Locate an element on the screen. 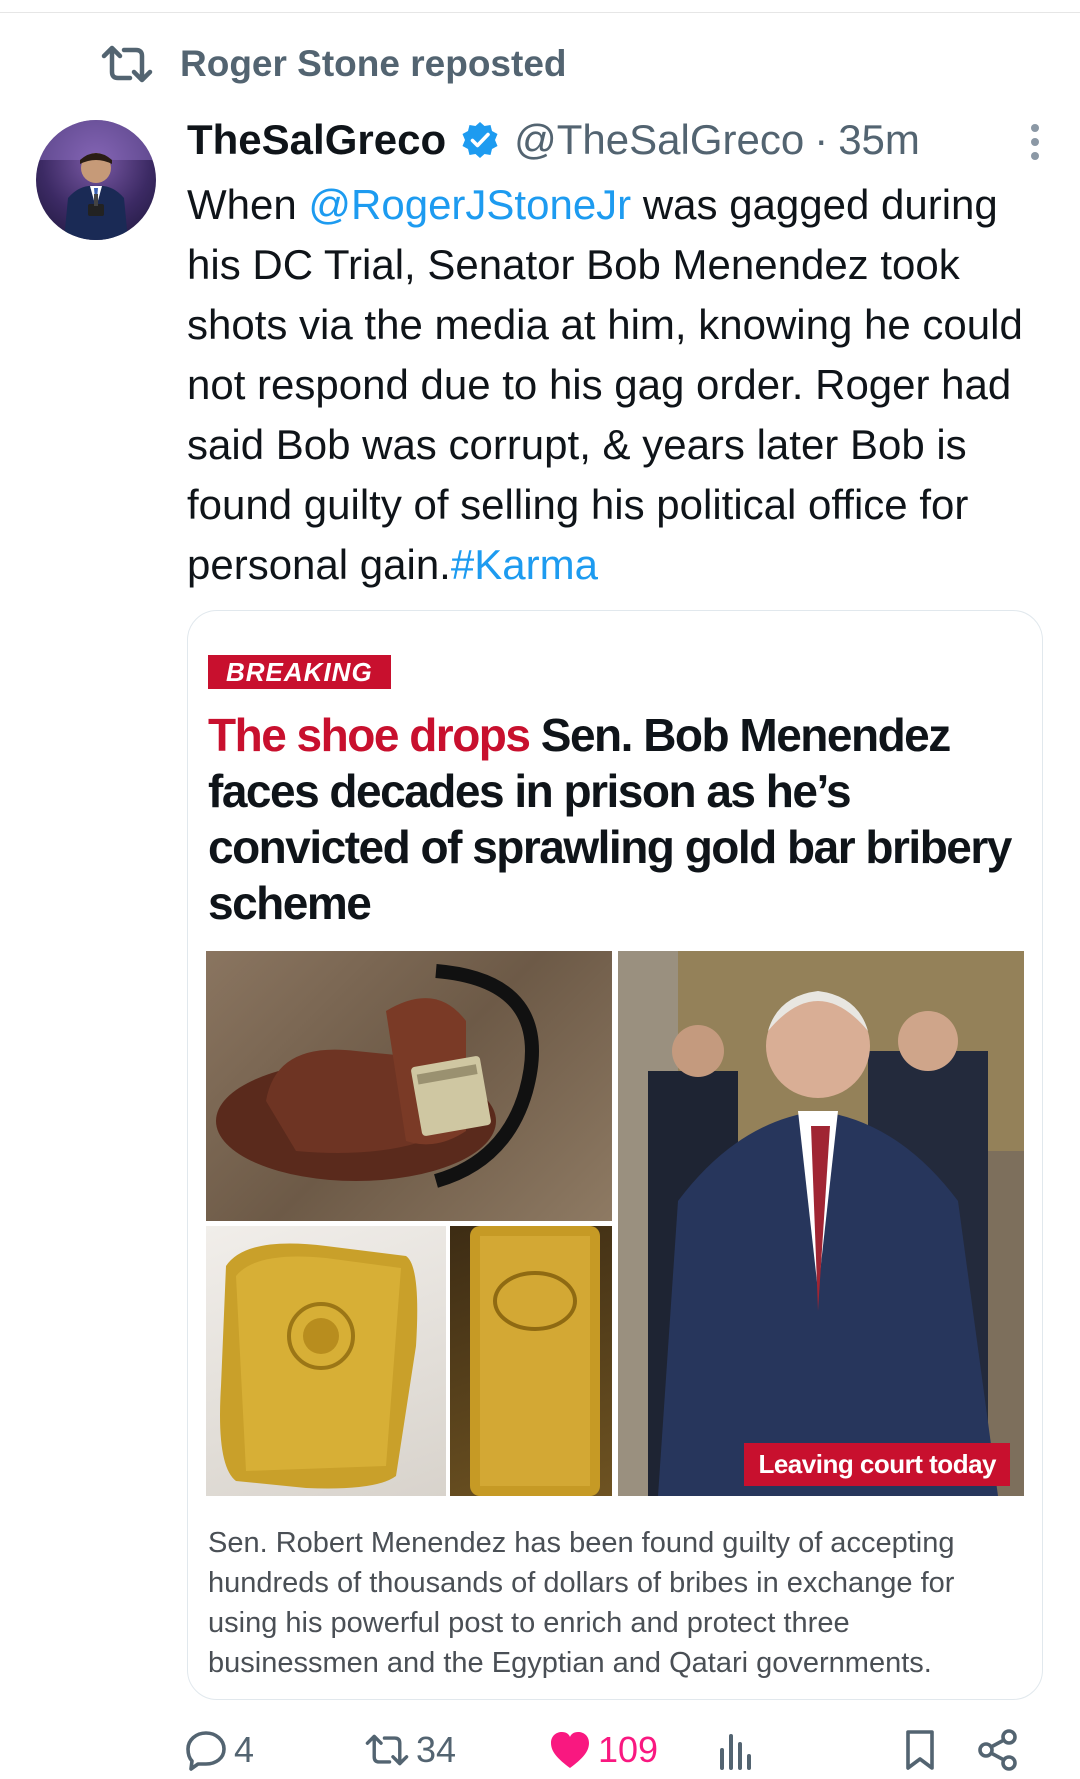  views-button is located at coordinates (736, 1750).